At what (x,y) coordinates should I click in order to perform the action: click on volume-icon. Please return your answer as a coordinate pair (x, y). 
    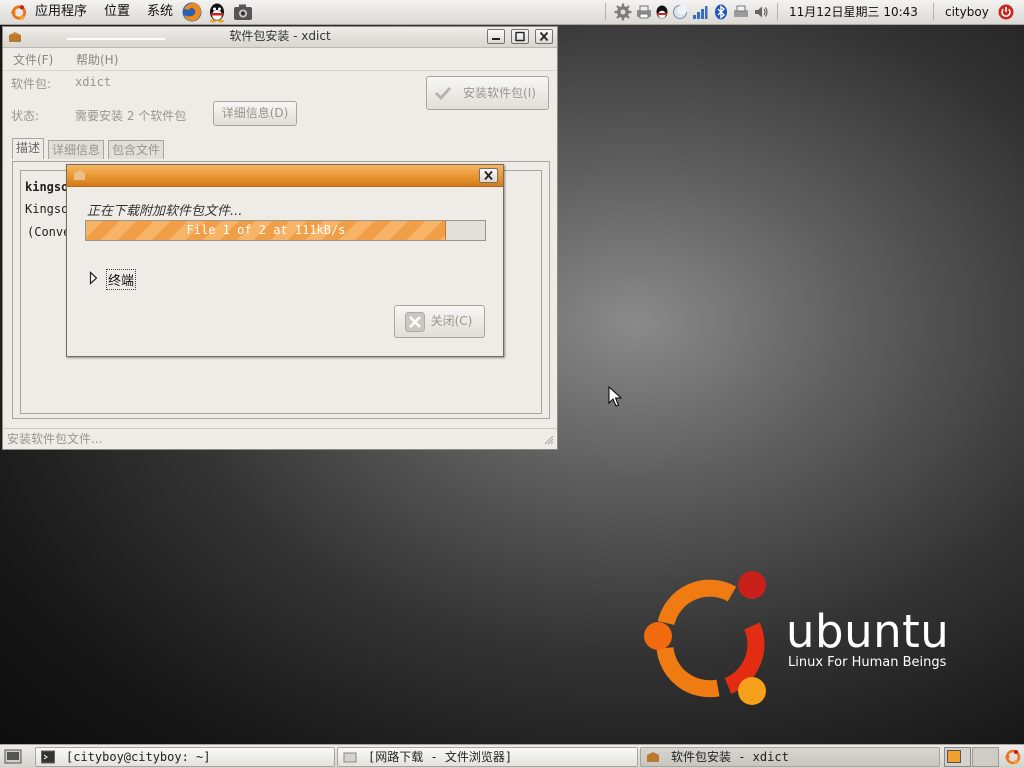
    Looking at the image, I should click on (761, 12).